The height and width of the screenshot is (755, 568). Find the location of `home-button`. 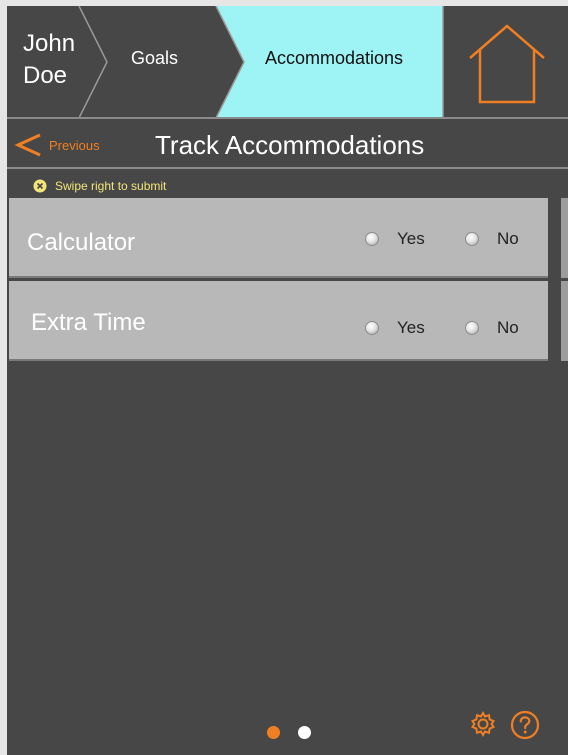

home-button is located at coordinates (507, 61).